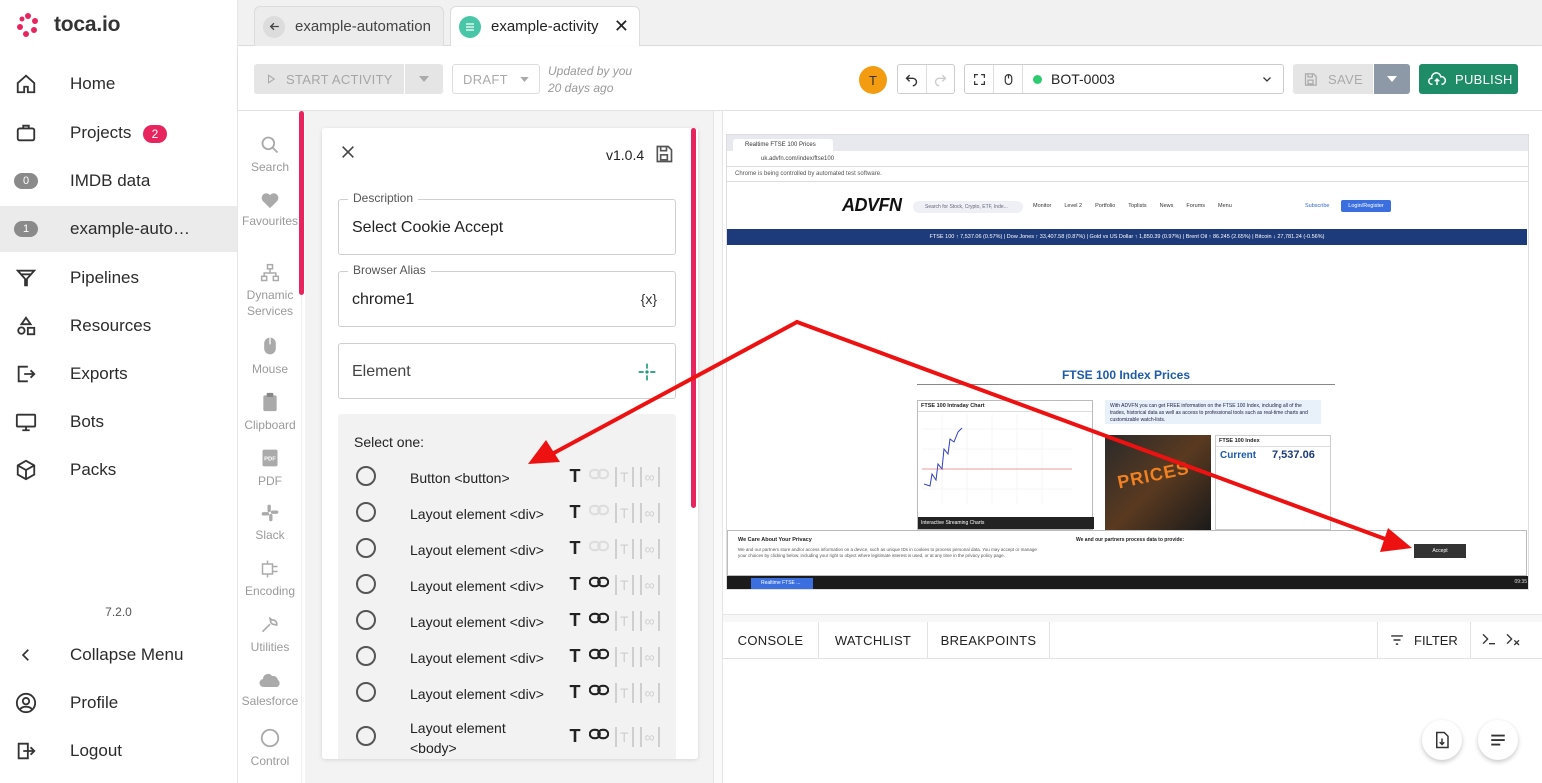  I want to click on palette-encoding: Encoding, so click(270, 579).